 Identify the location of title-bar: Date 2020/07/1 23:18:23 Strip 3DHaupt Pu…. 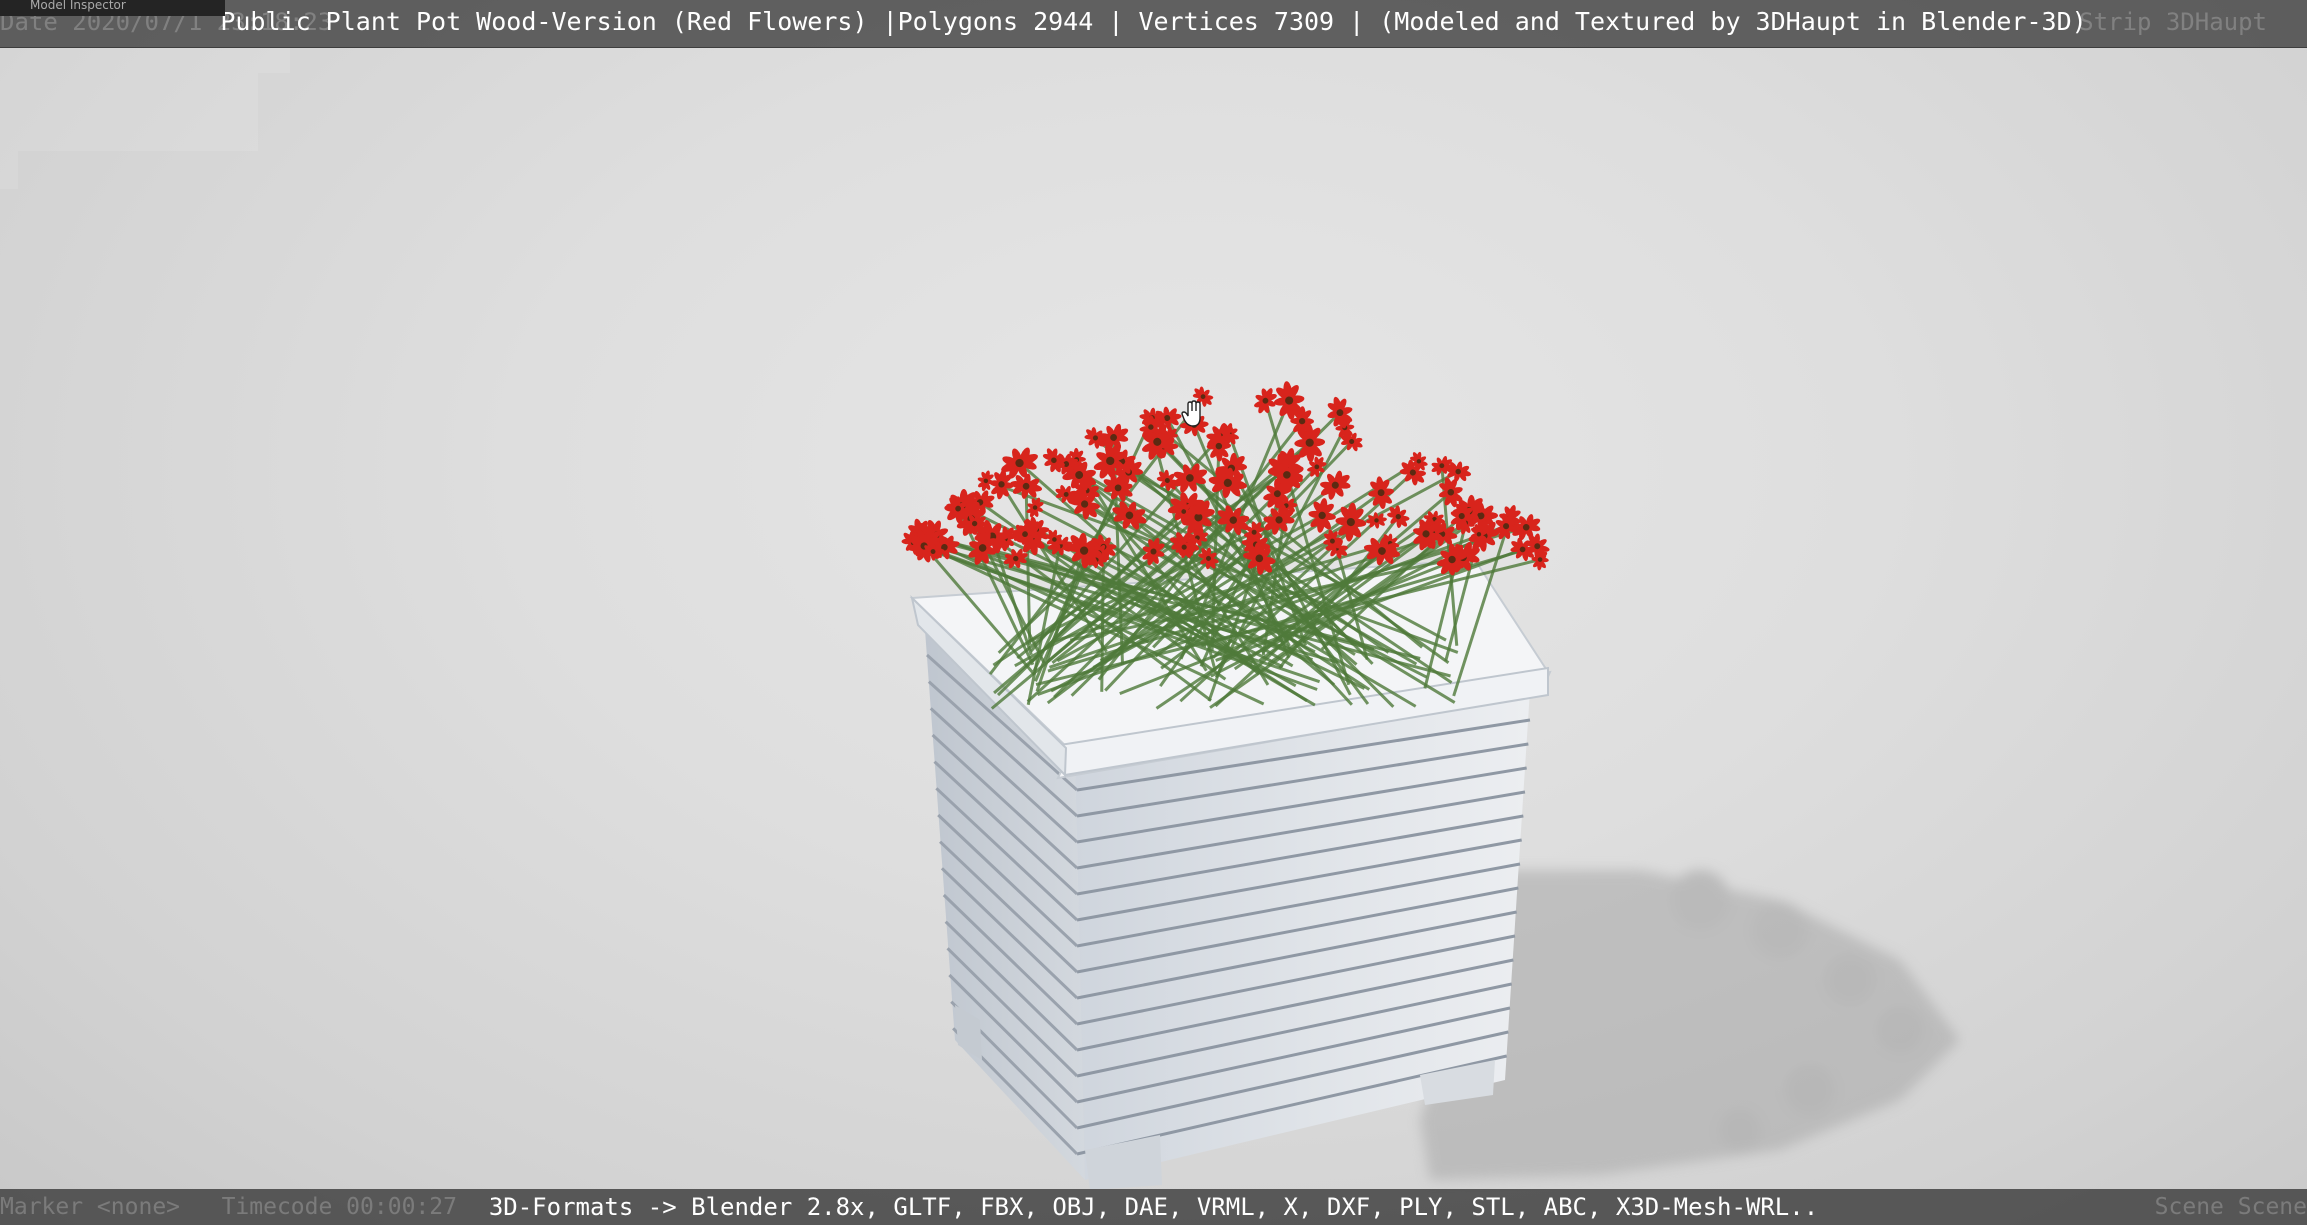
(1153, 24).